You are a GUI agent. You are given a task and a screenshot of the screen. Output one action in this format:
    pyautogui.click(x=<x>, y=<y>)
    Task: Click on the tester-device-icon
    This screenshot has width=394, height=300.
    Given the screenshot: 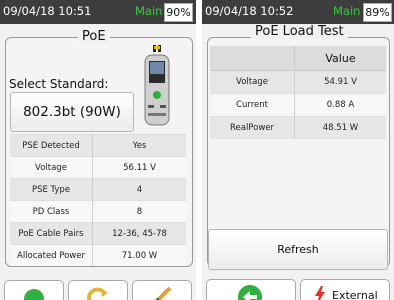 What is the action you would take?
    pyautogui.click(x=157, y=85)
    